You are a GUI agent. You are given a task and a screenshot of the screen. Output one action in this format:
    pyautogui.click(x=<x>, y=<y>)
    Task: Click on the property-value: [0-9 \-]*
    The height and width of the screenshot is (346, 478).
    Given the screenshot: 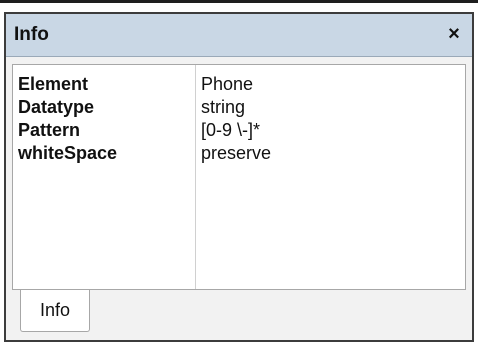 What is the action you would take?
    pyautogui.click(x=231, y=130)
    